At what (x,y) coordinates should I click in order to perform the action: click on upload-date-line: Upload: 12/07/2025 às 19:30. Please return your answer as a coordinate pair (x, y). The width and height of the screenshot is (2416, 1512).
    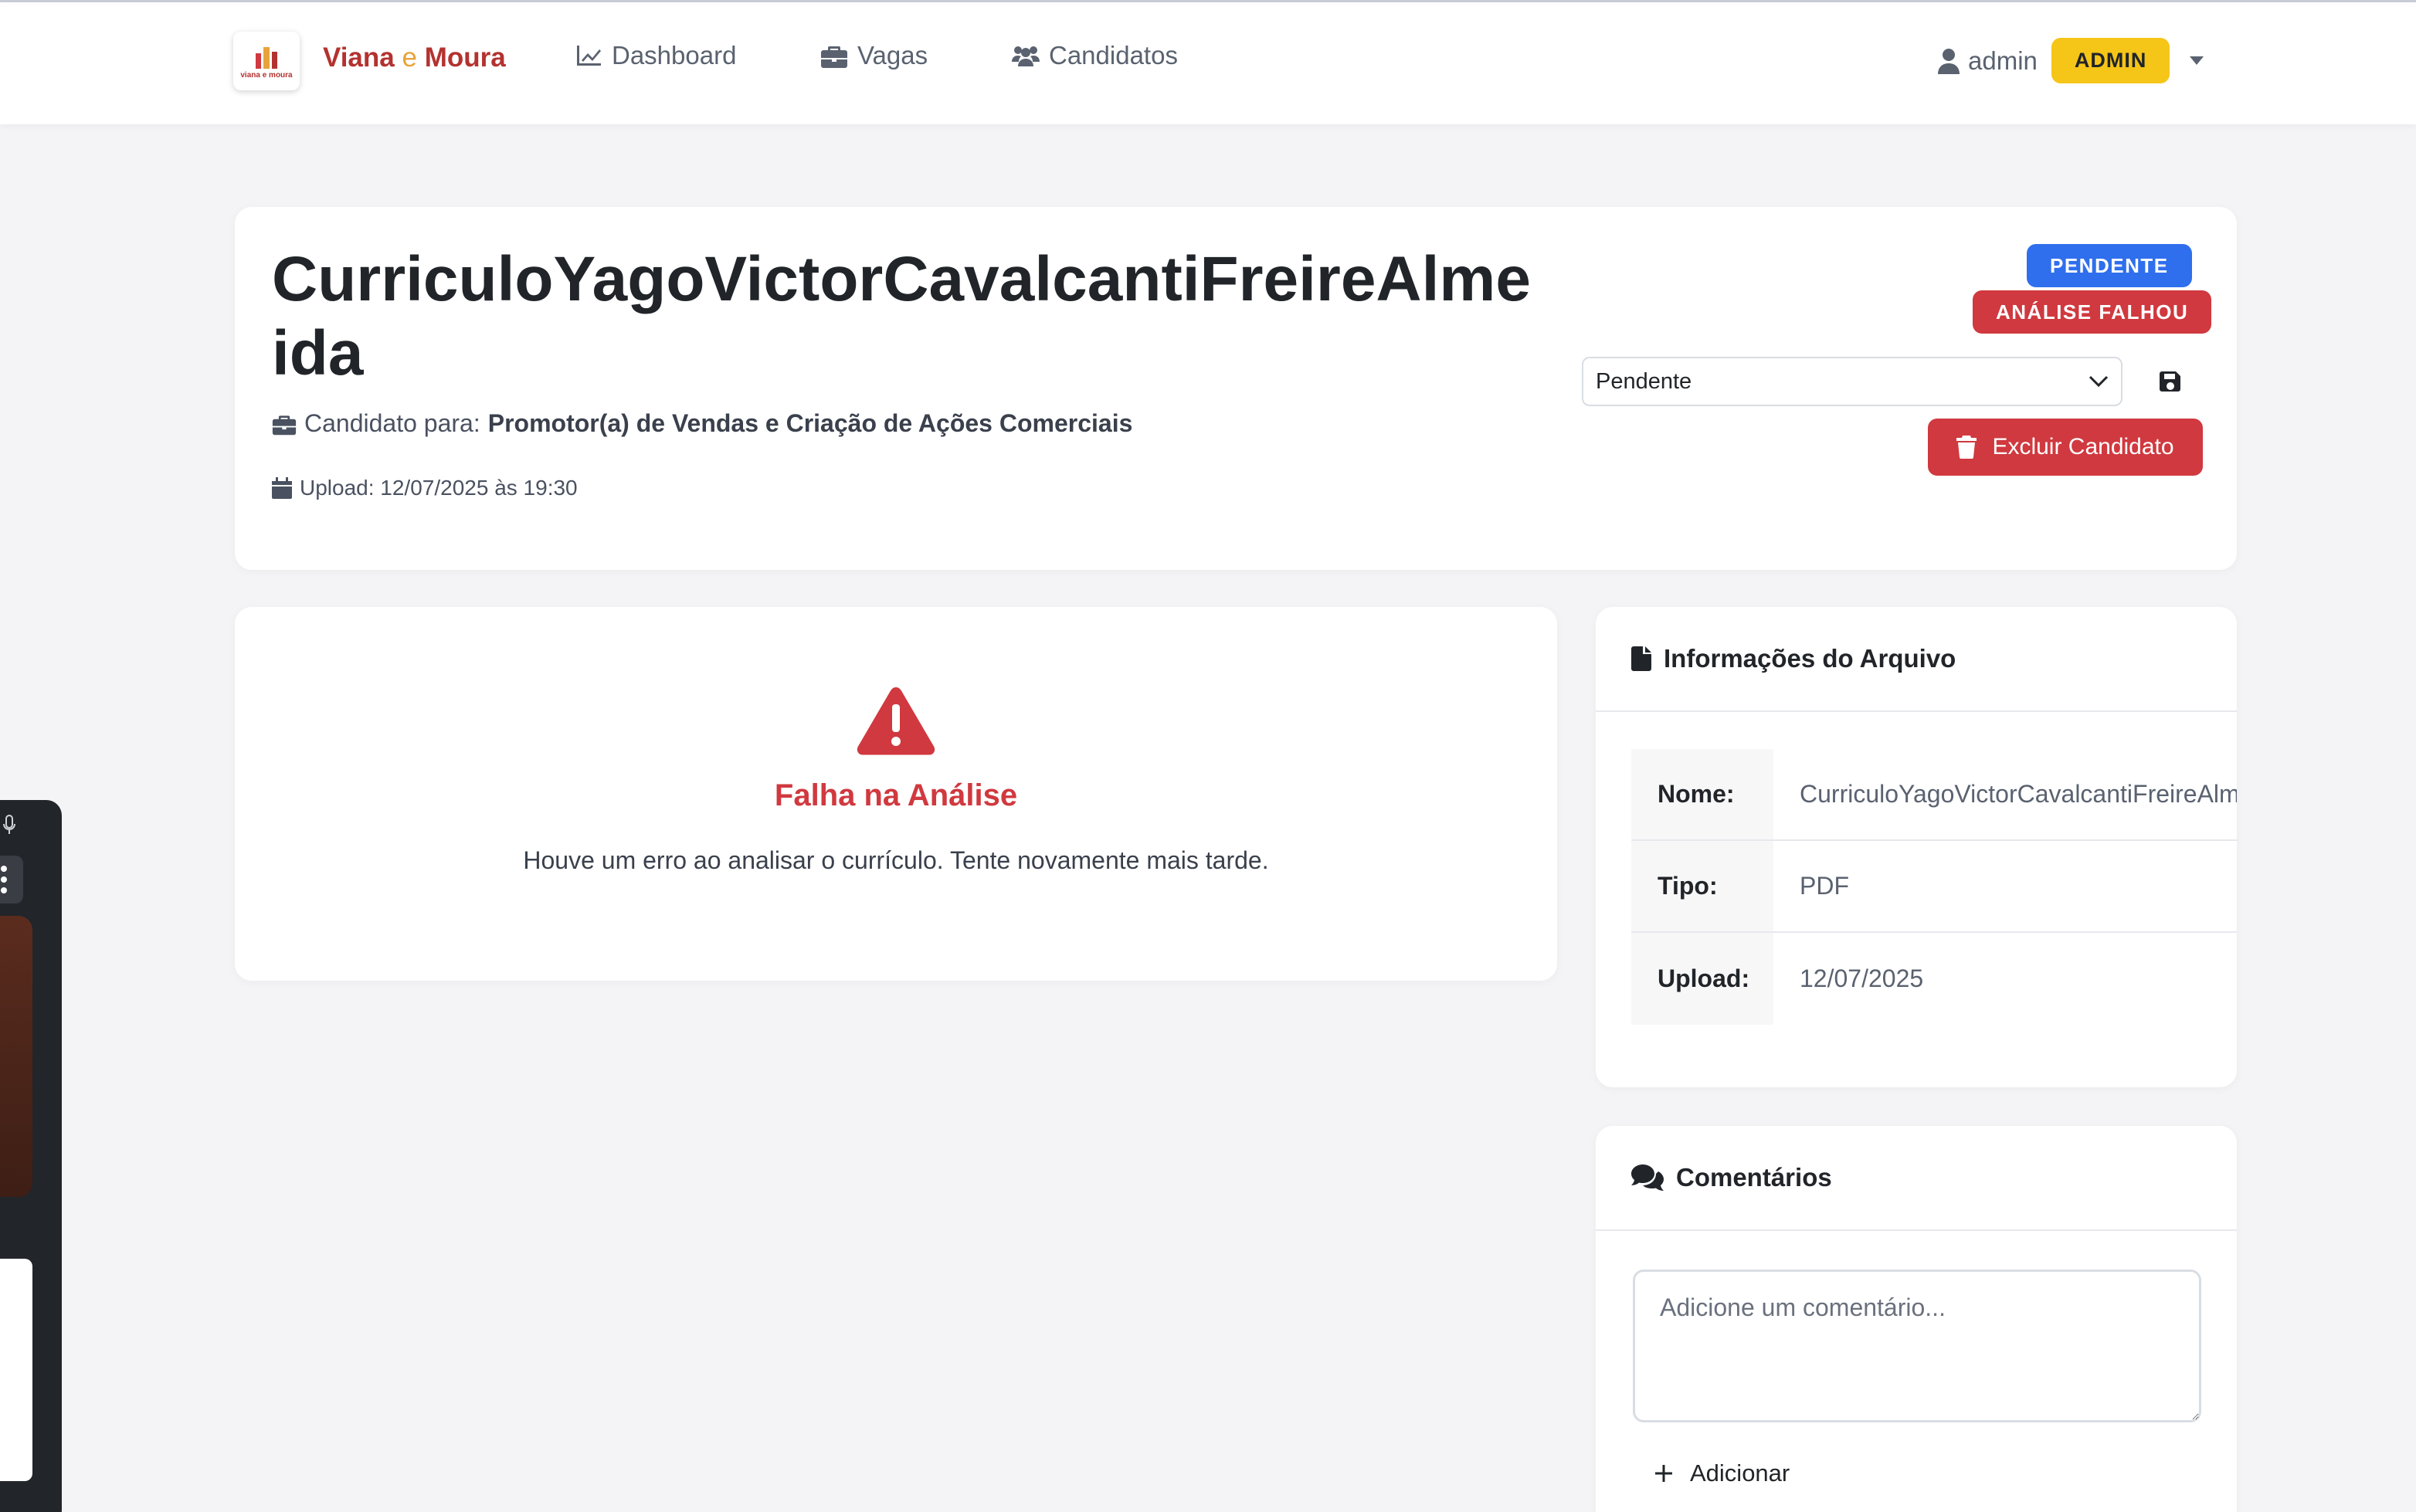
    Looking at the image, I should click on (425, 488).